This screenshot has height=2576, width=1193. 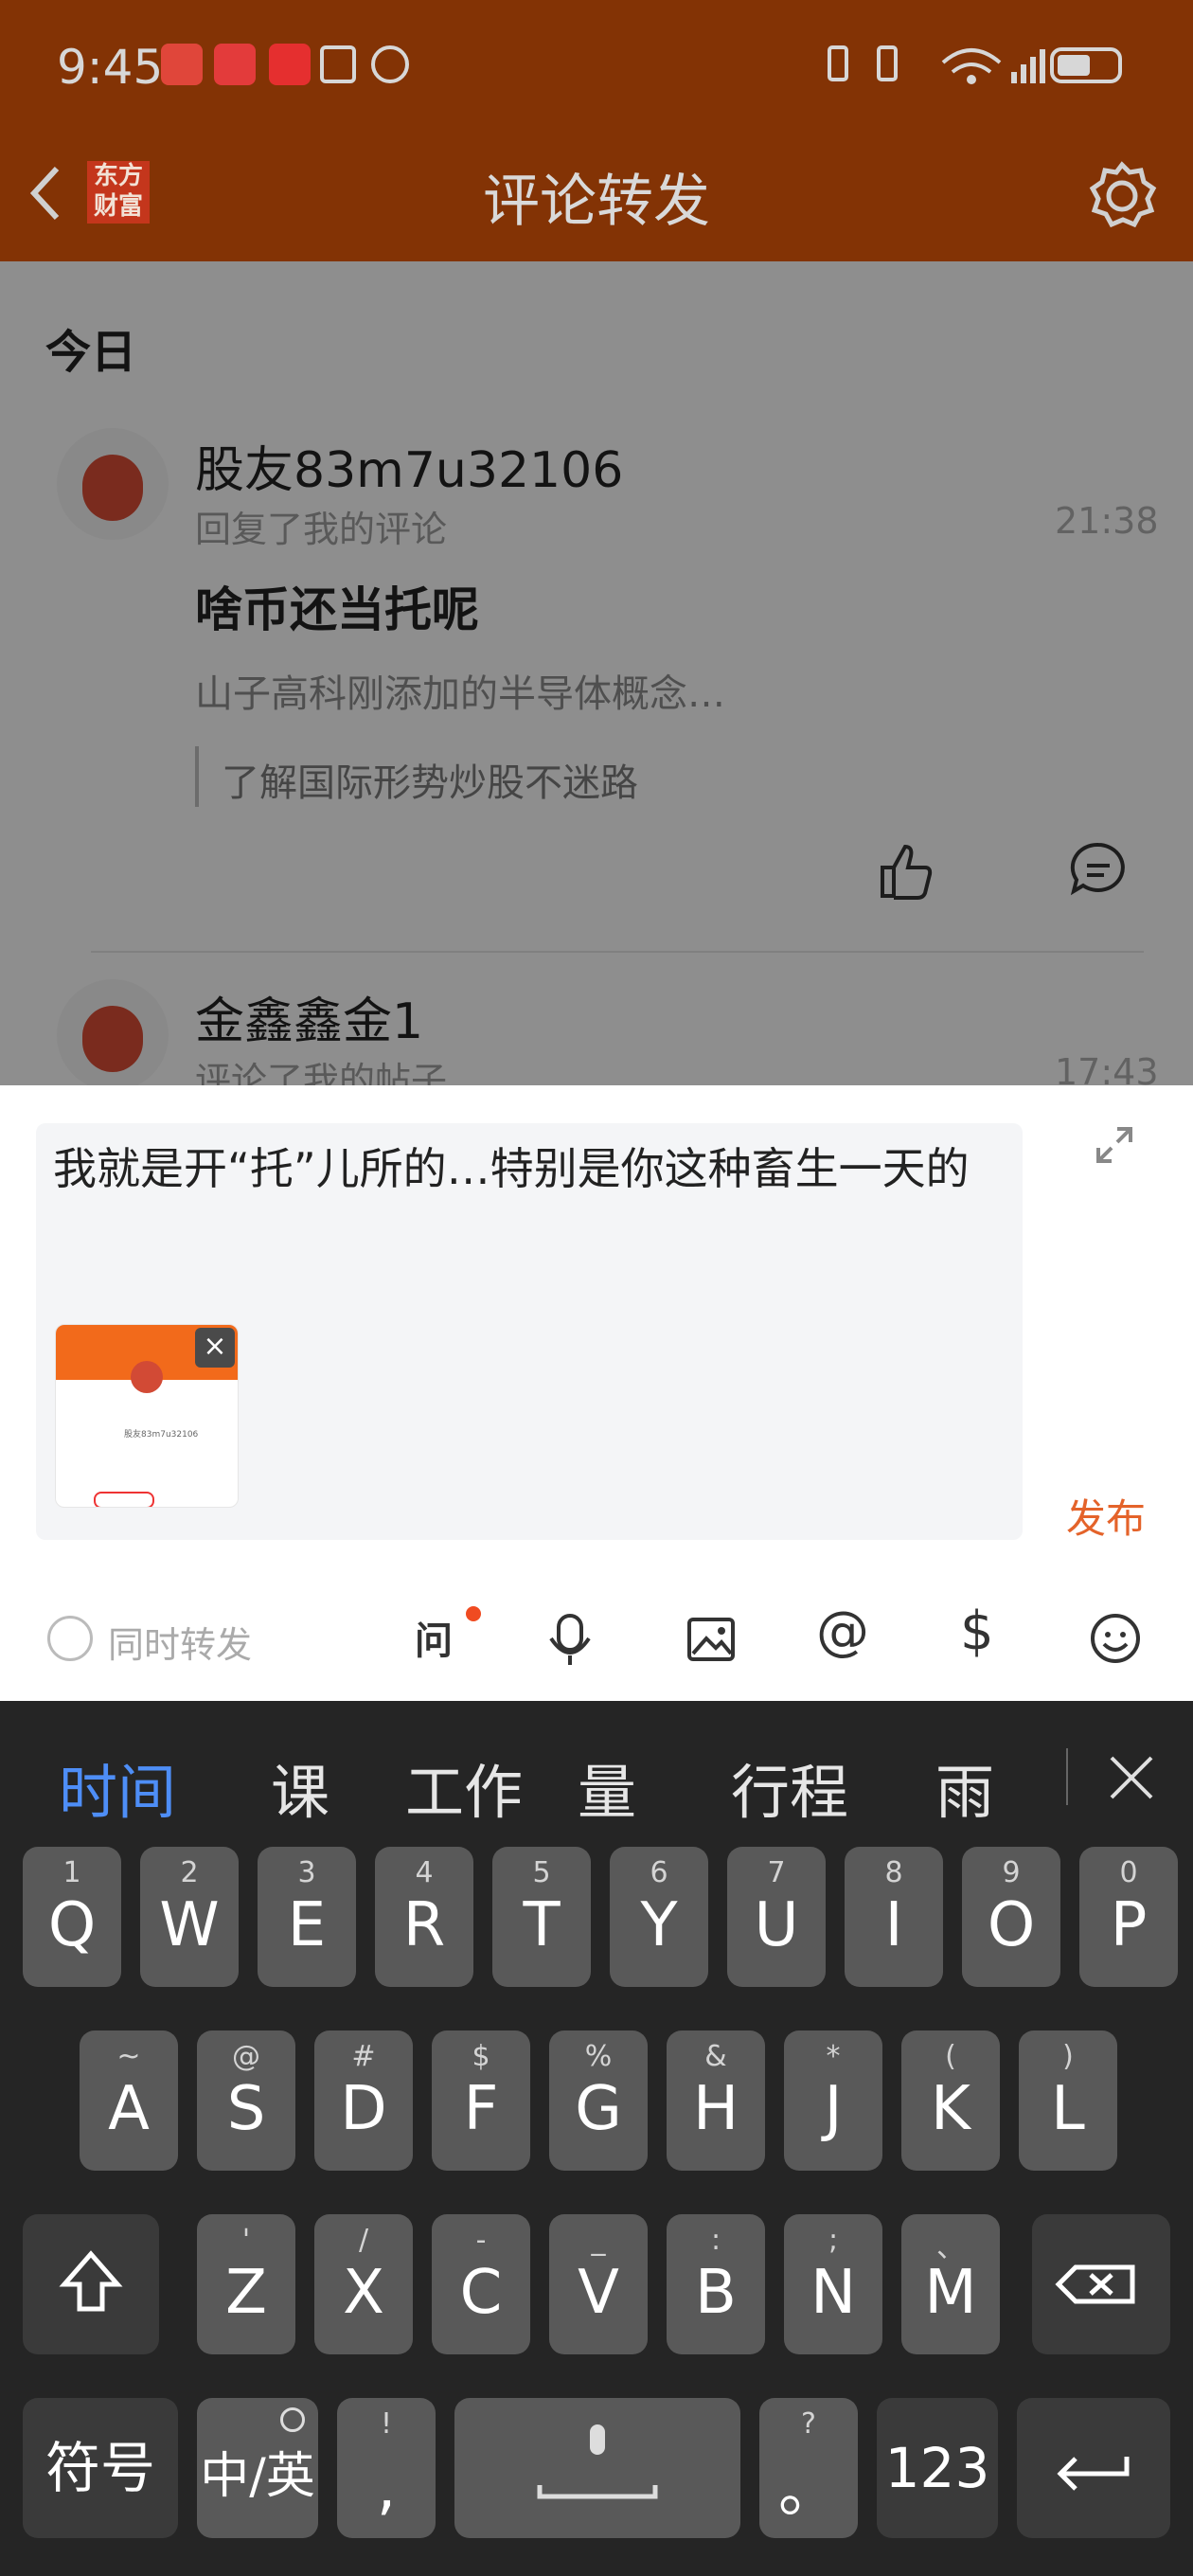 I want to click on symbols-key: 符号, so click(x=100, y=2468).